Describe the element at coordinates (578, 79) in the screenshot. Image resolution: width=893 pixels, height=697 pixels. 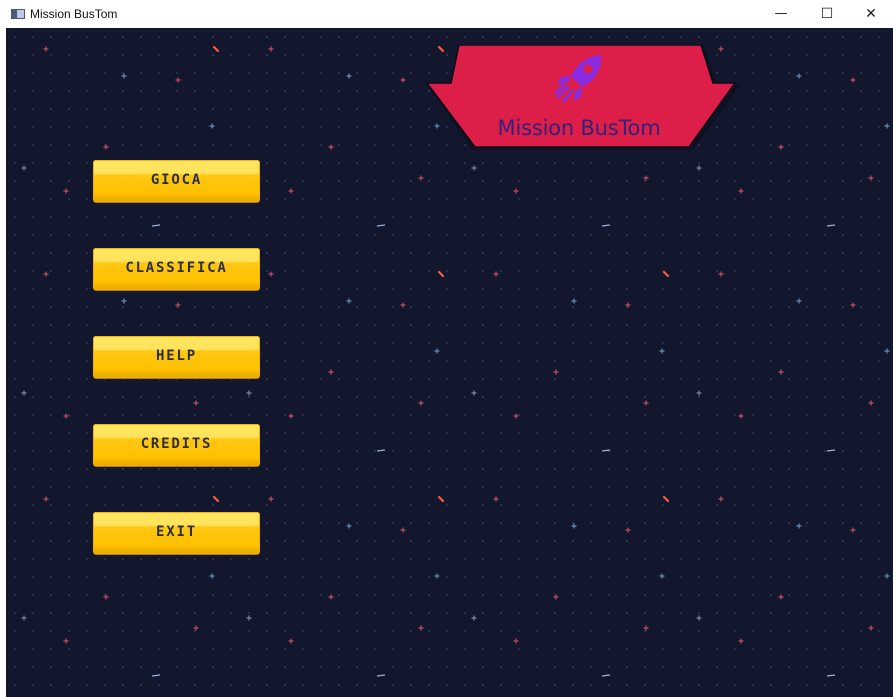
I see `rocket-icon` at that location.